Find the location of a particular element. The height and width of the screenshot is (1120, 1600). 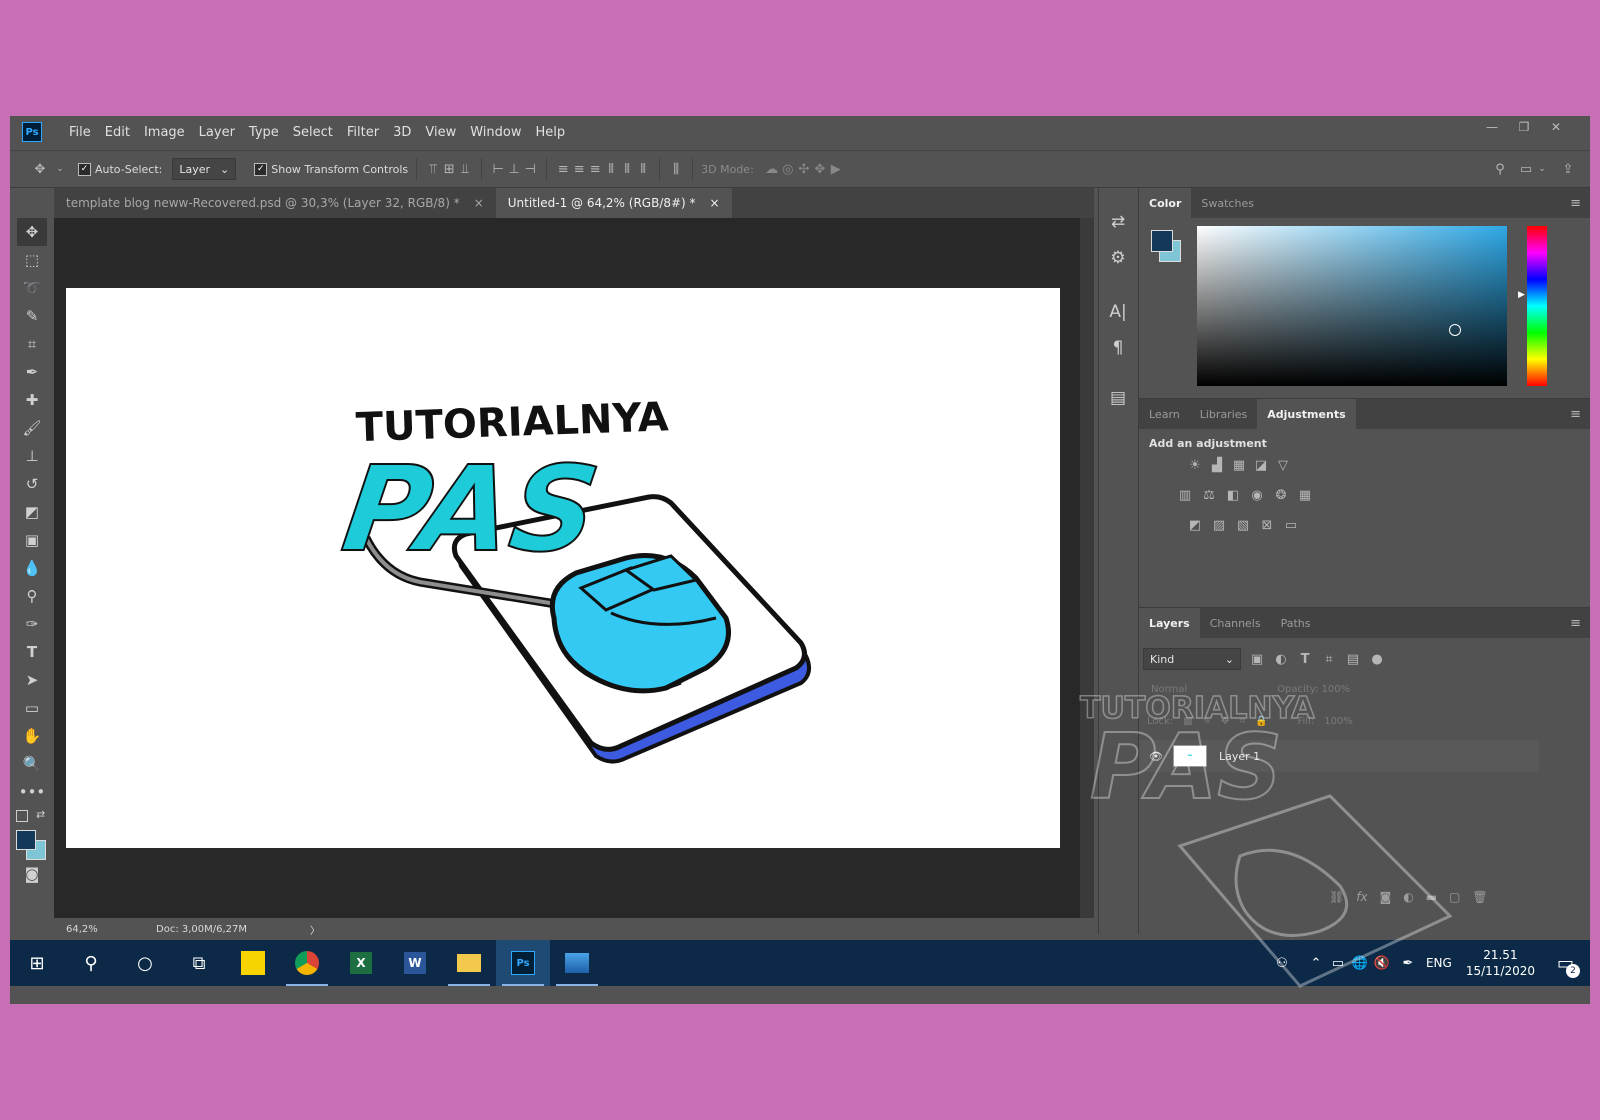

taskbar-excel: X is located at coordinates (361, 963).